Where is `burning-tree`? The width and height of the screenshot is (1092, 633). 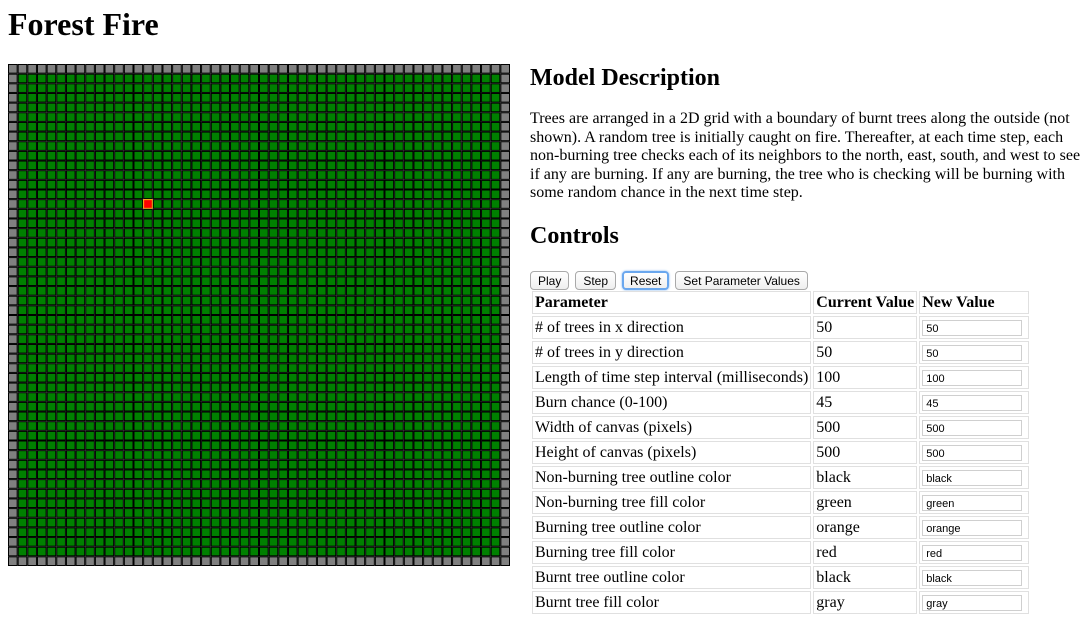 burning-tree is located at coordinates (148, 204).